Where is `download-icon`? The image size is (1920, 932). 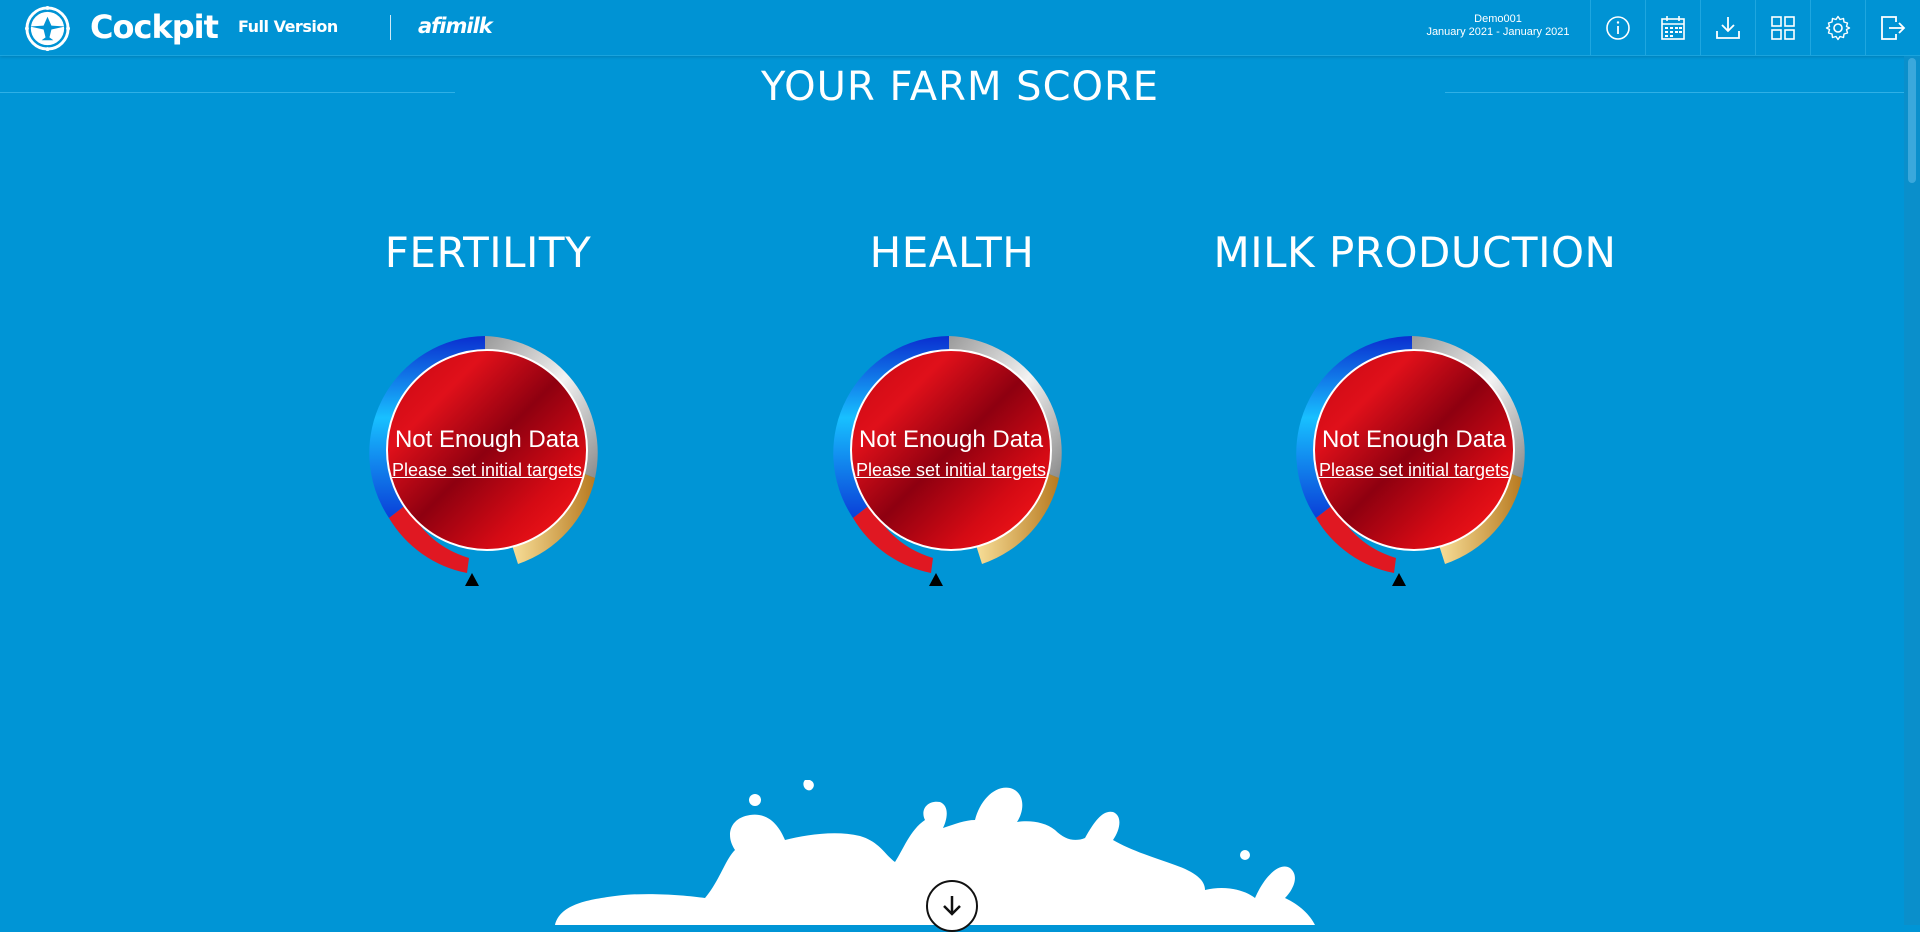 download-icon is located at coordinates (1728, 27).